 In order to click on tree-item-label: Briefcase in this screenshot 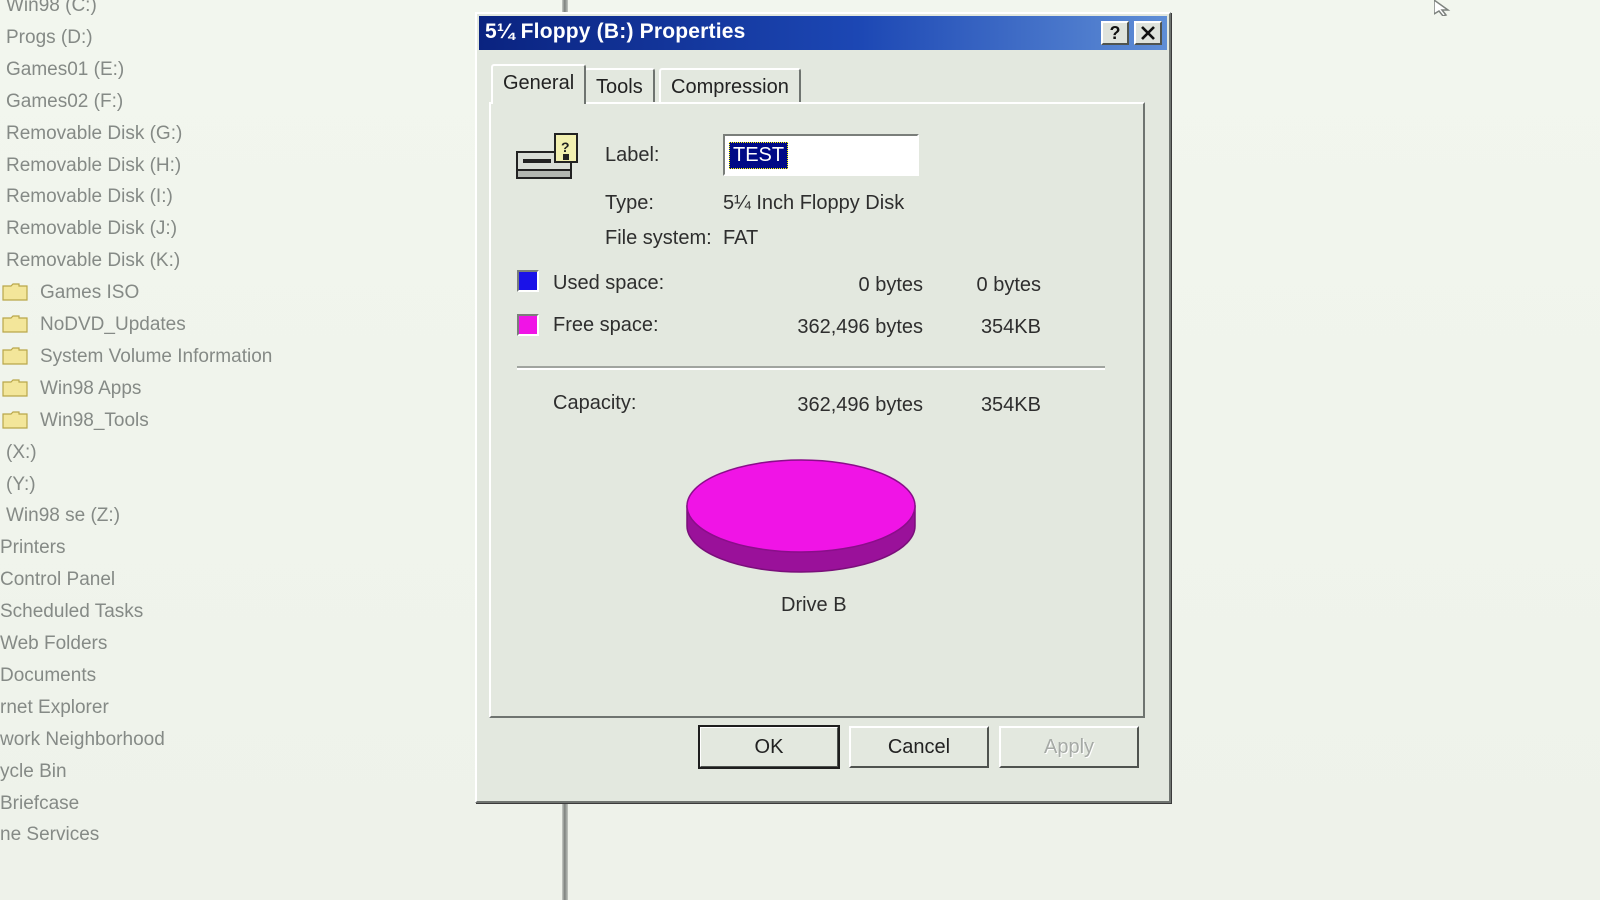, I will do `click(40, 803)`.